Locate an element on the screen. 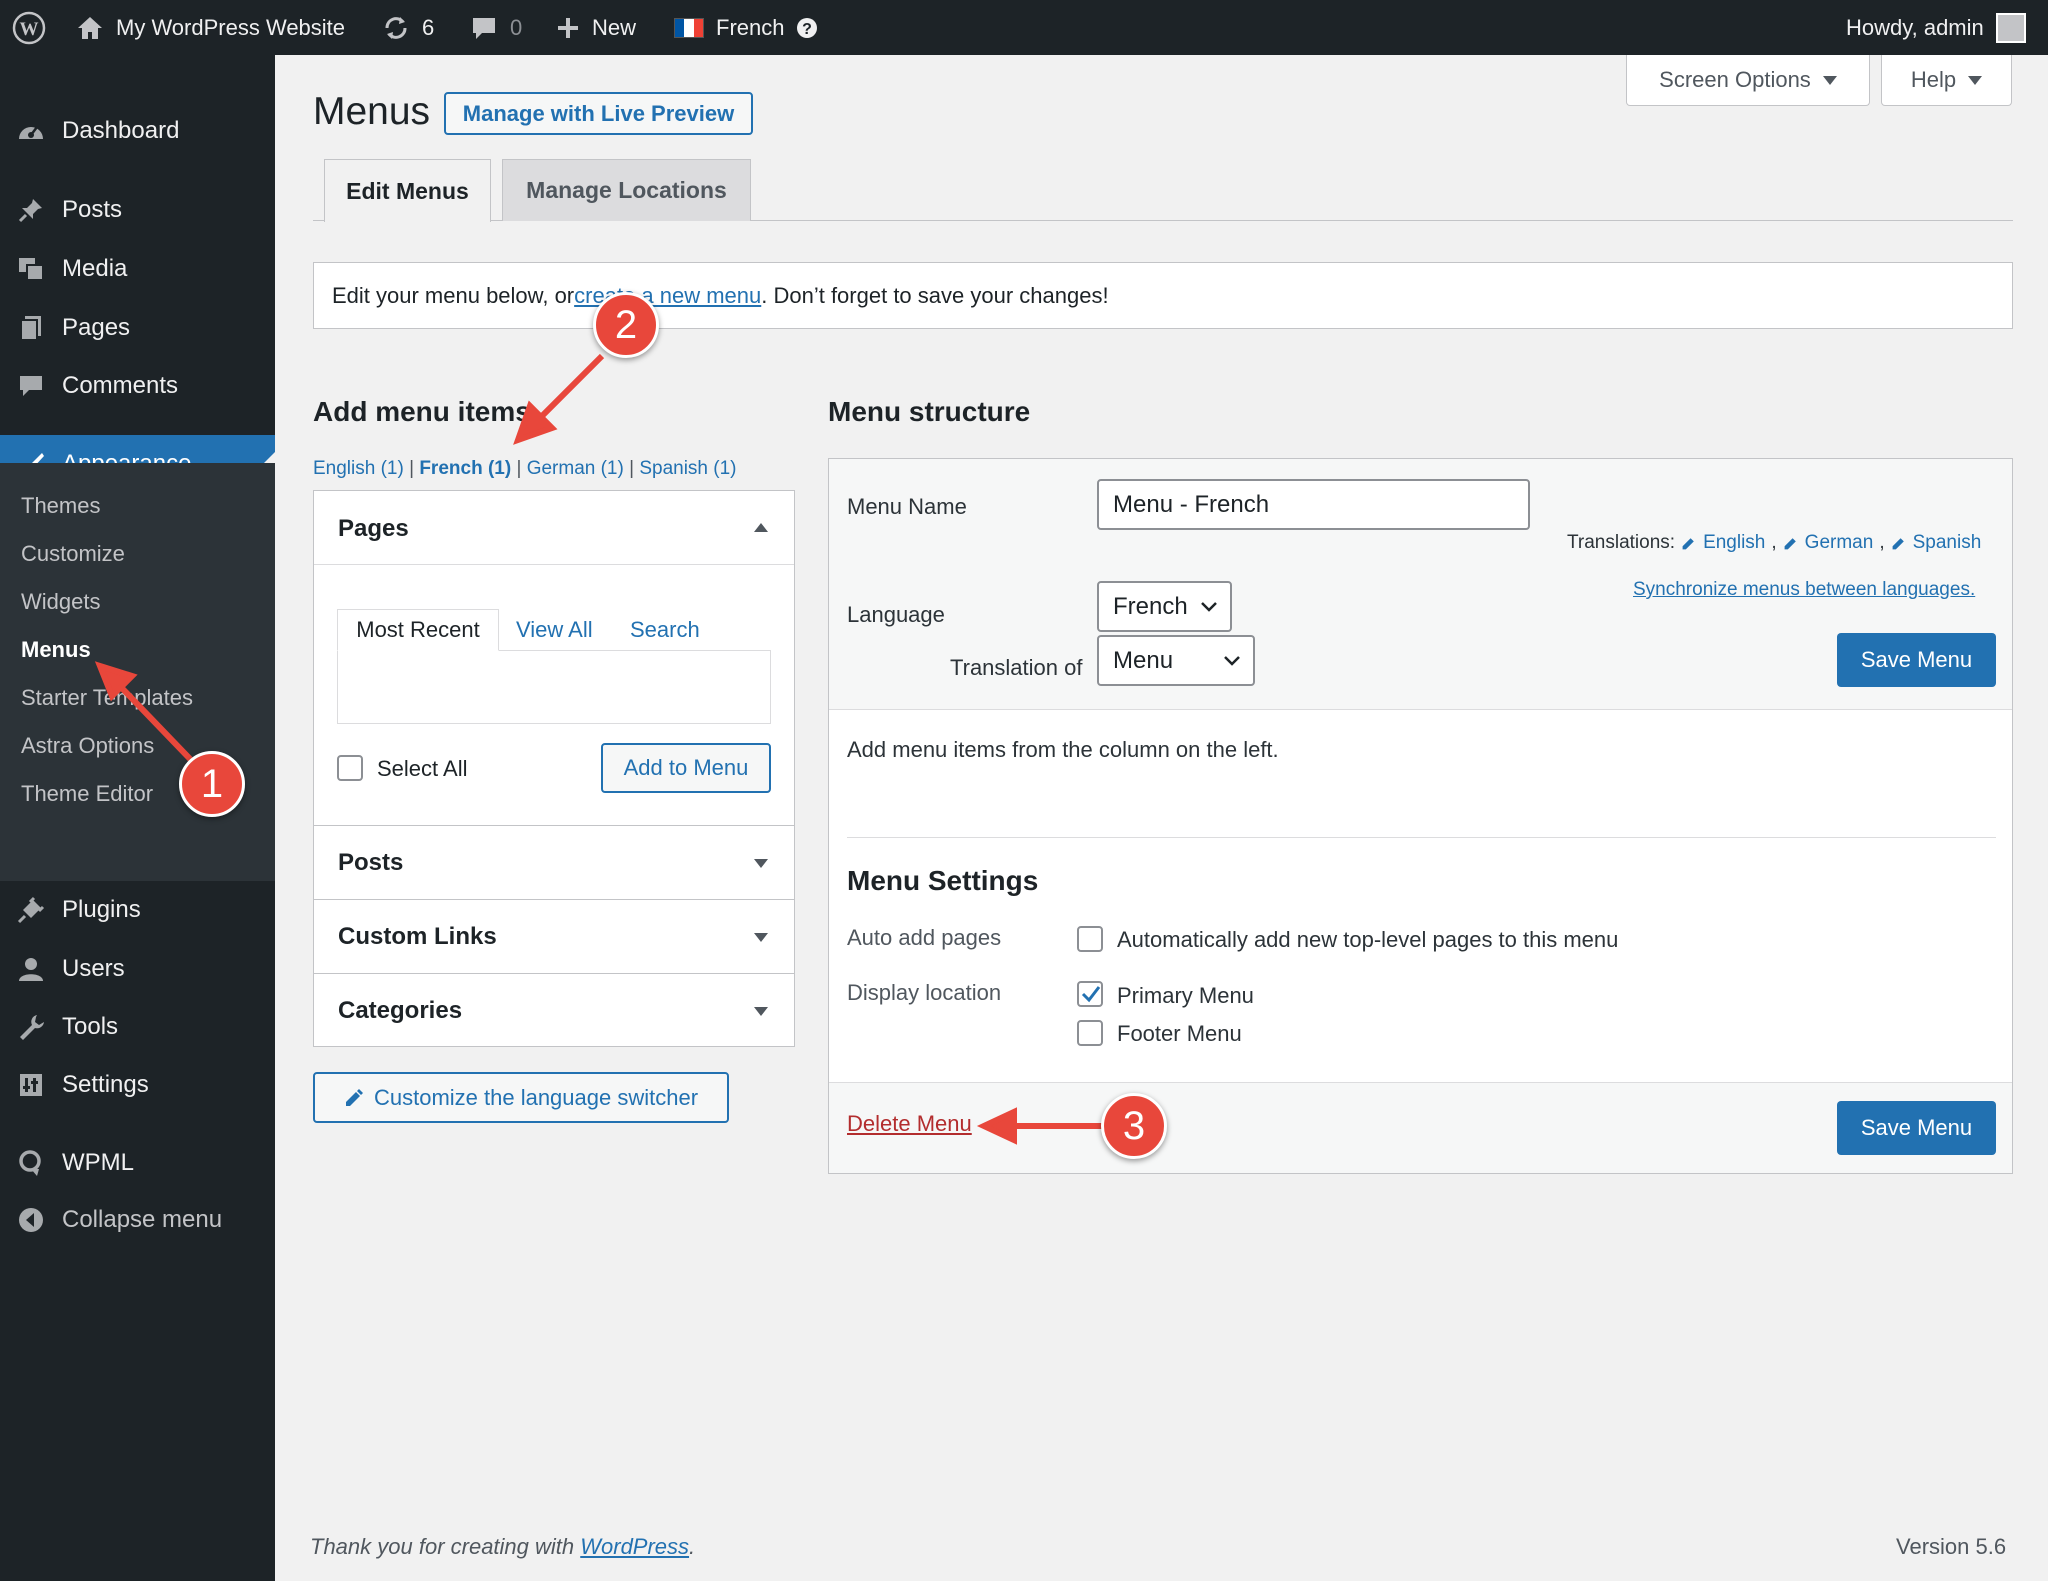 This screenshot has width=2048, height=1581. language-switcher: French ? is located at coordinates (746, 27).